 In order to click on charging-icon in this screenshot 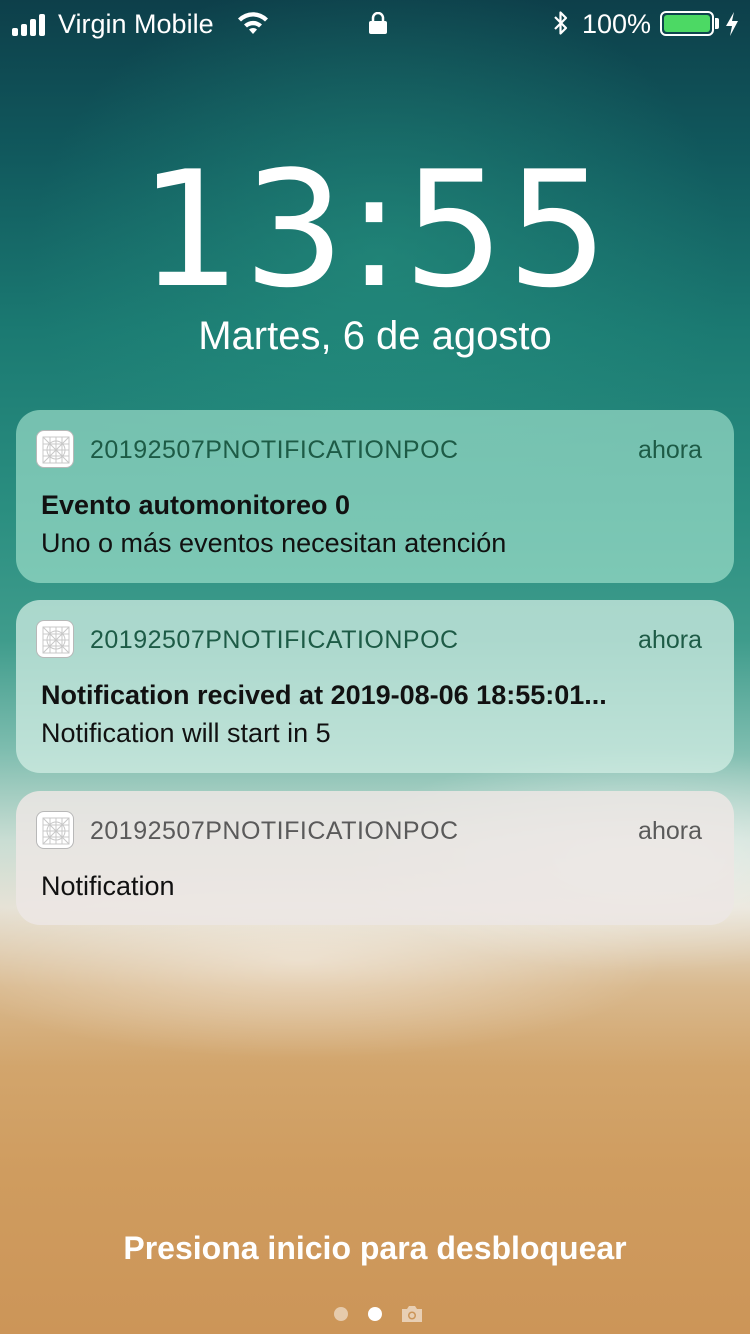, I will do `click(732, 24)`.